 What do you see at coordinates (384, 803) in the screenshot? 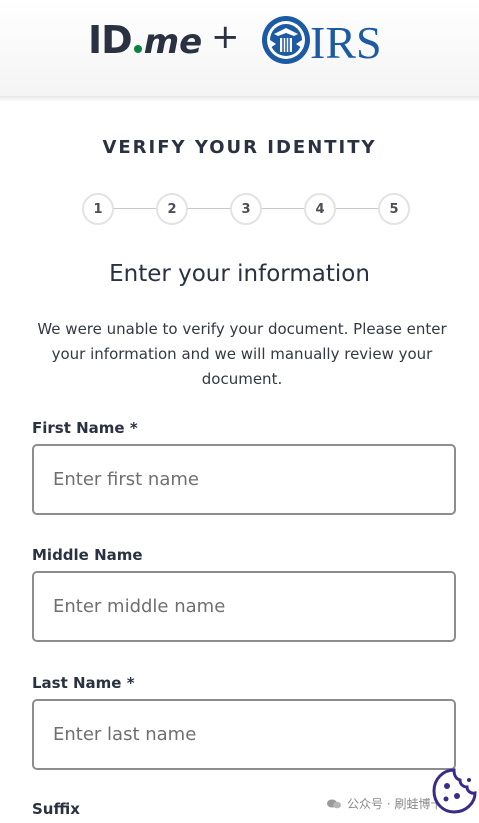
I see `watermark: 公众号 · 刷蛙博卡` at bounding box center [384, 803].